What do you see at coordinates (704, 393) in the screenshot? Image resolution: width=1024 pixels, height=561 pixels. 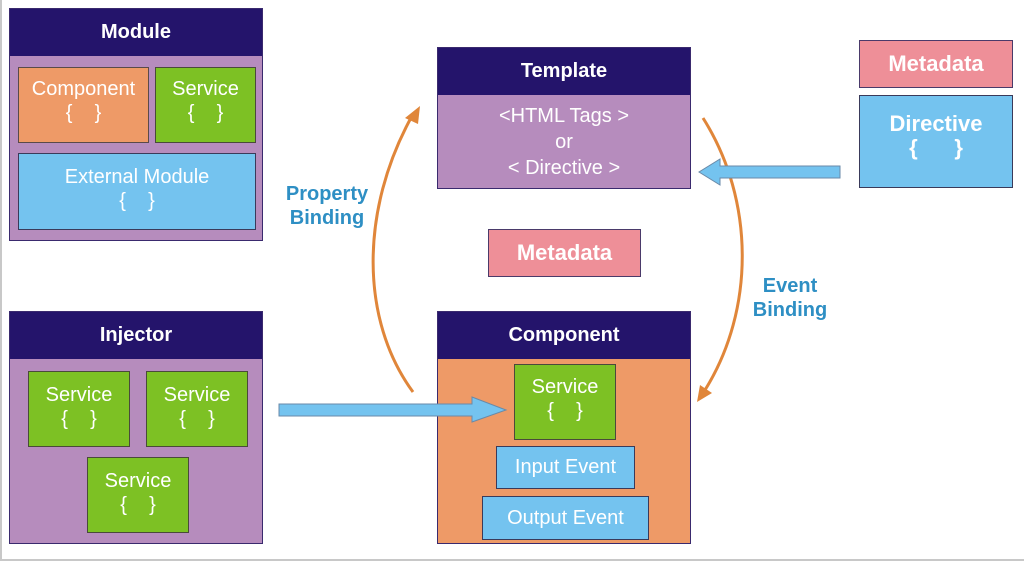 I see `event-binding-arrowhead-icon` at bounding box center [704, 393].